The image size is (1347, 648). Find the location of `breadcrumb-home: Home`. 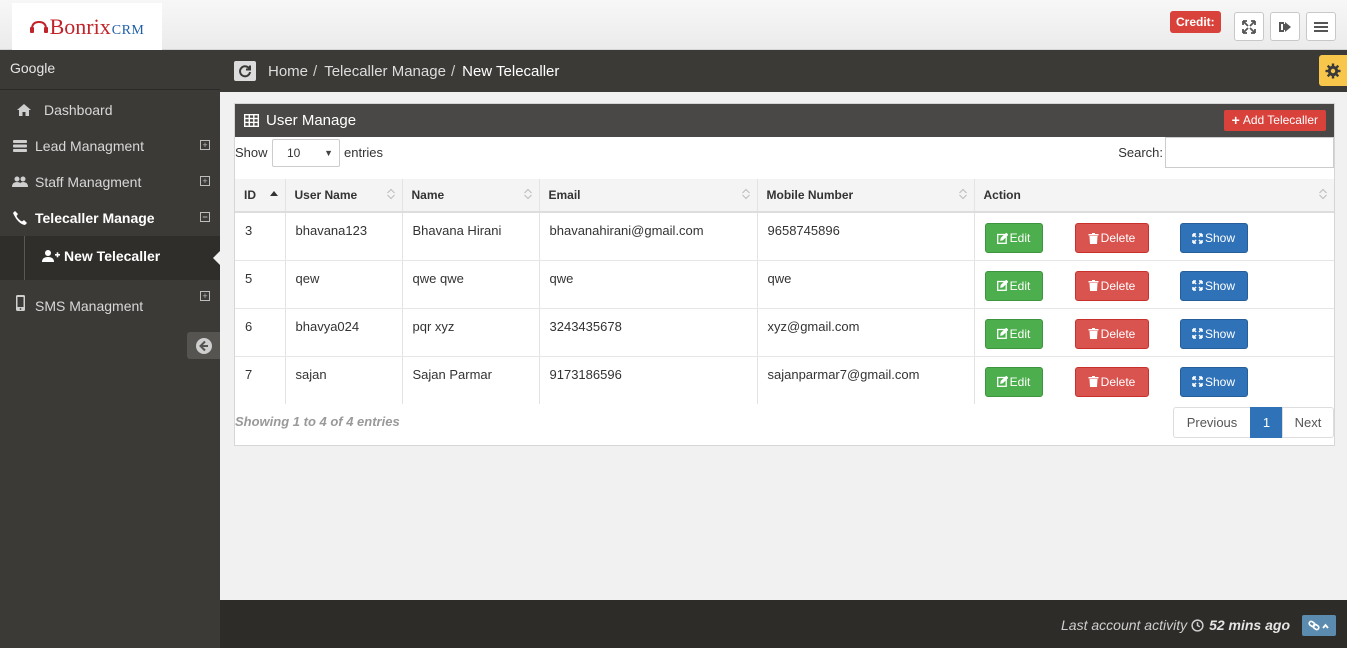

breadcrumb-home: Home is located at coordinates (288, 71).